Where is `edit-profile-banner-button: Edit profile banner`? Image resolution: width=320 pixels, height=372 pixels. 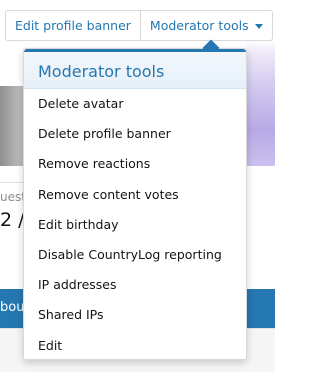 edit-profile-banner-button: Edit profile banner is located at coordinates (73, 25).